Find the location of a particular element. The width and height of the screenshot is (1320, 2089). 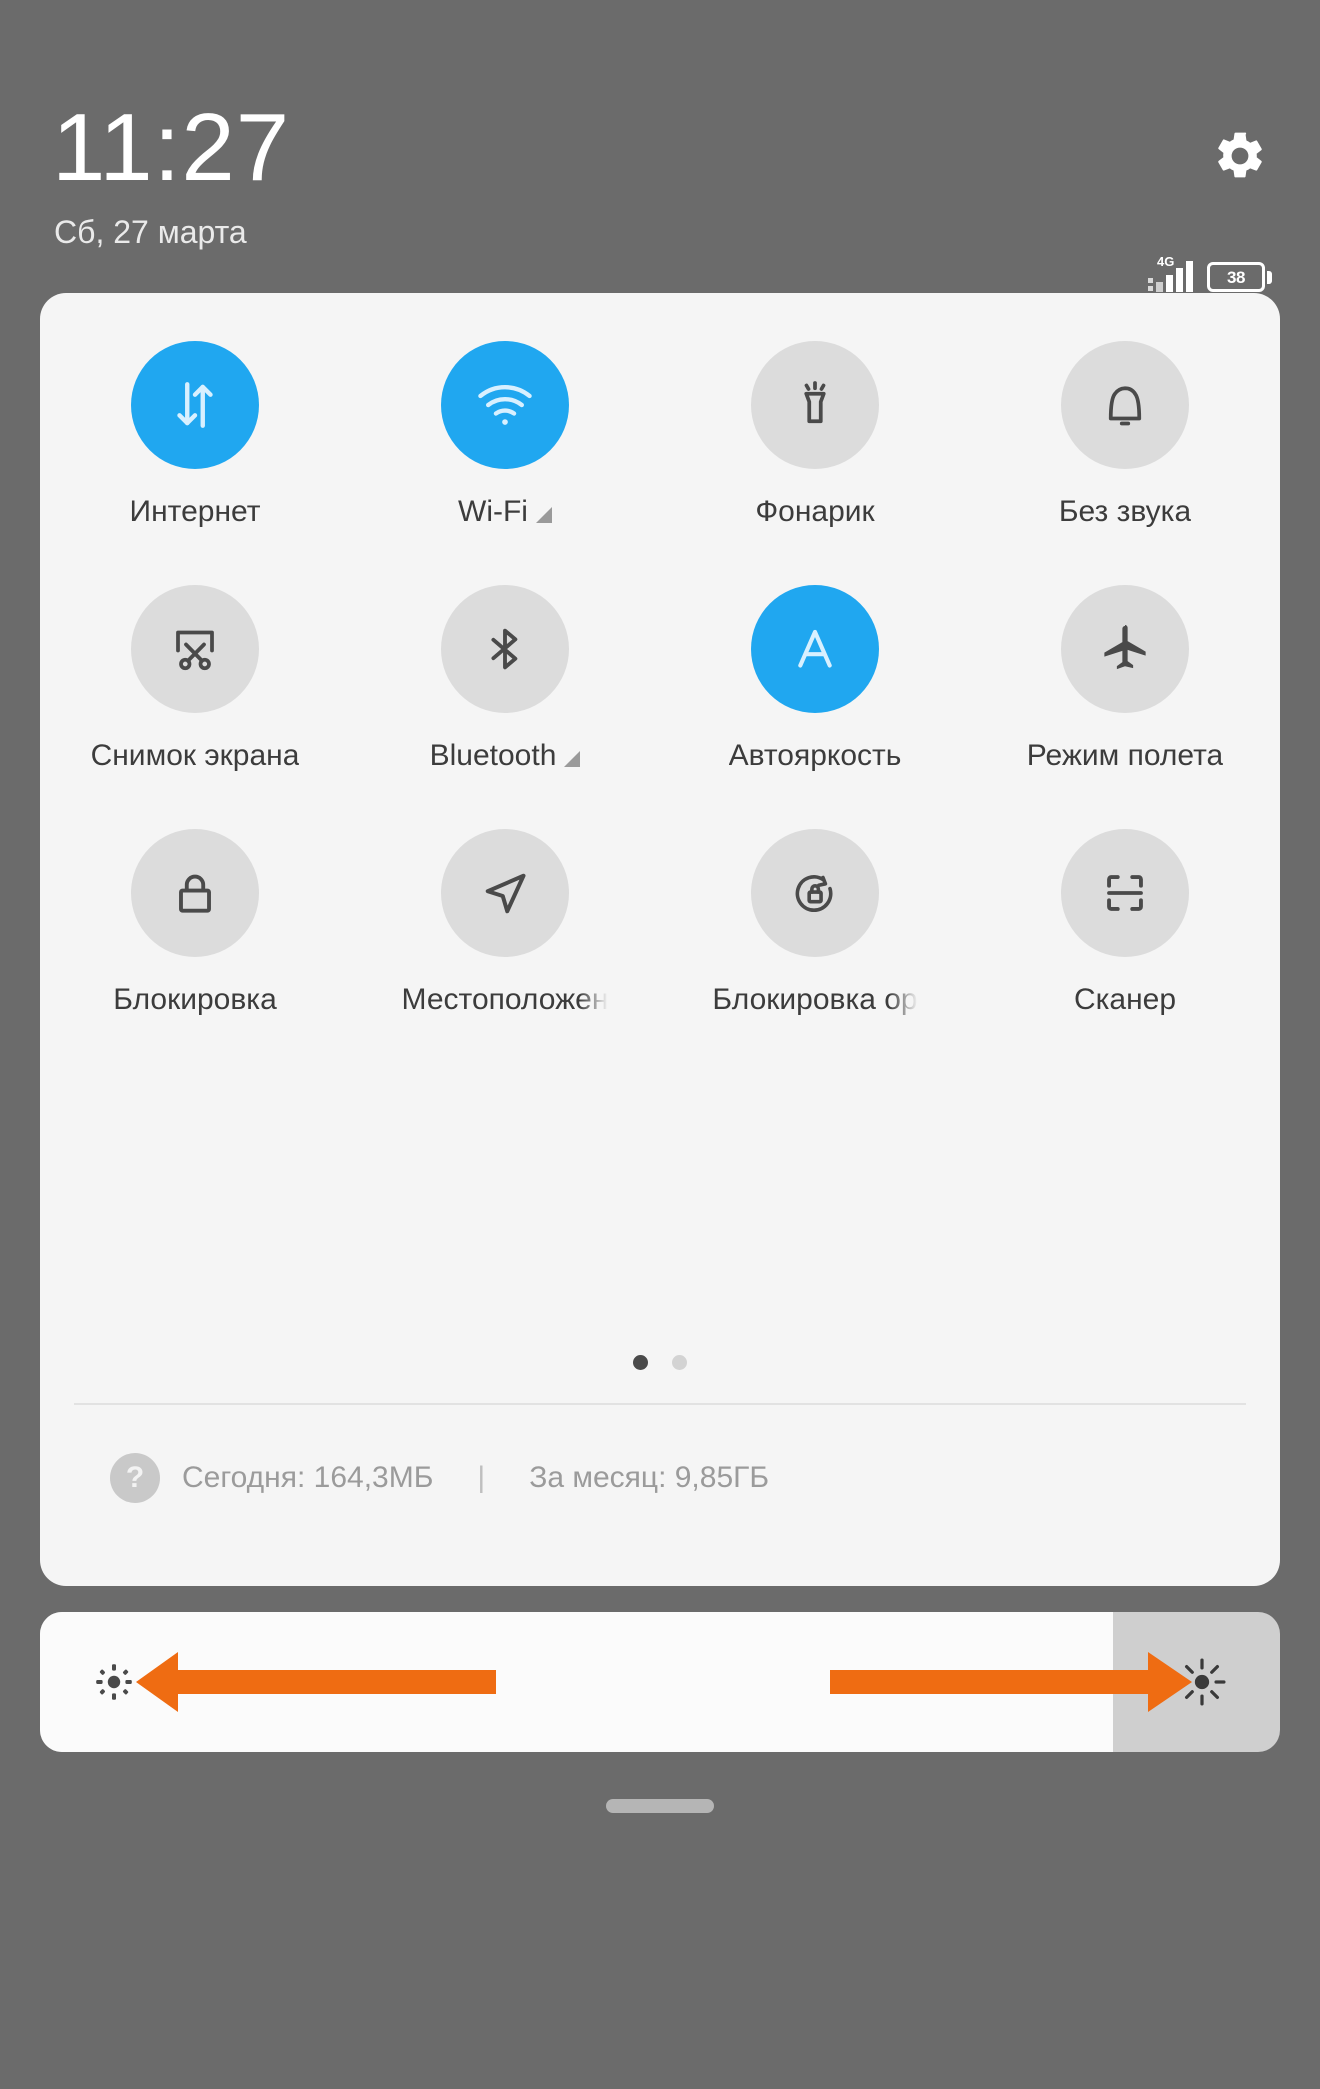

tile-airplane-mode: Режим полета is located at coordinates (1125, 707).